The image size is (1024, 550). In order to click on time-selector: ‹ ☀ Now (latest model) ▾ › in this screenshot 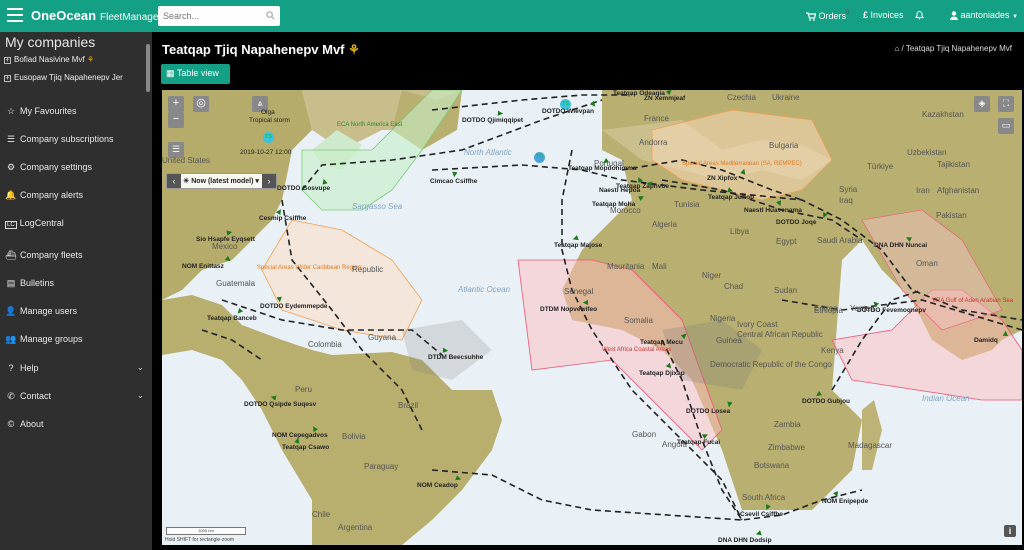, I will do `click(221, 181)`.